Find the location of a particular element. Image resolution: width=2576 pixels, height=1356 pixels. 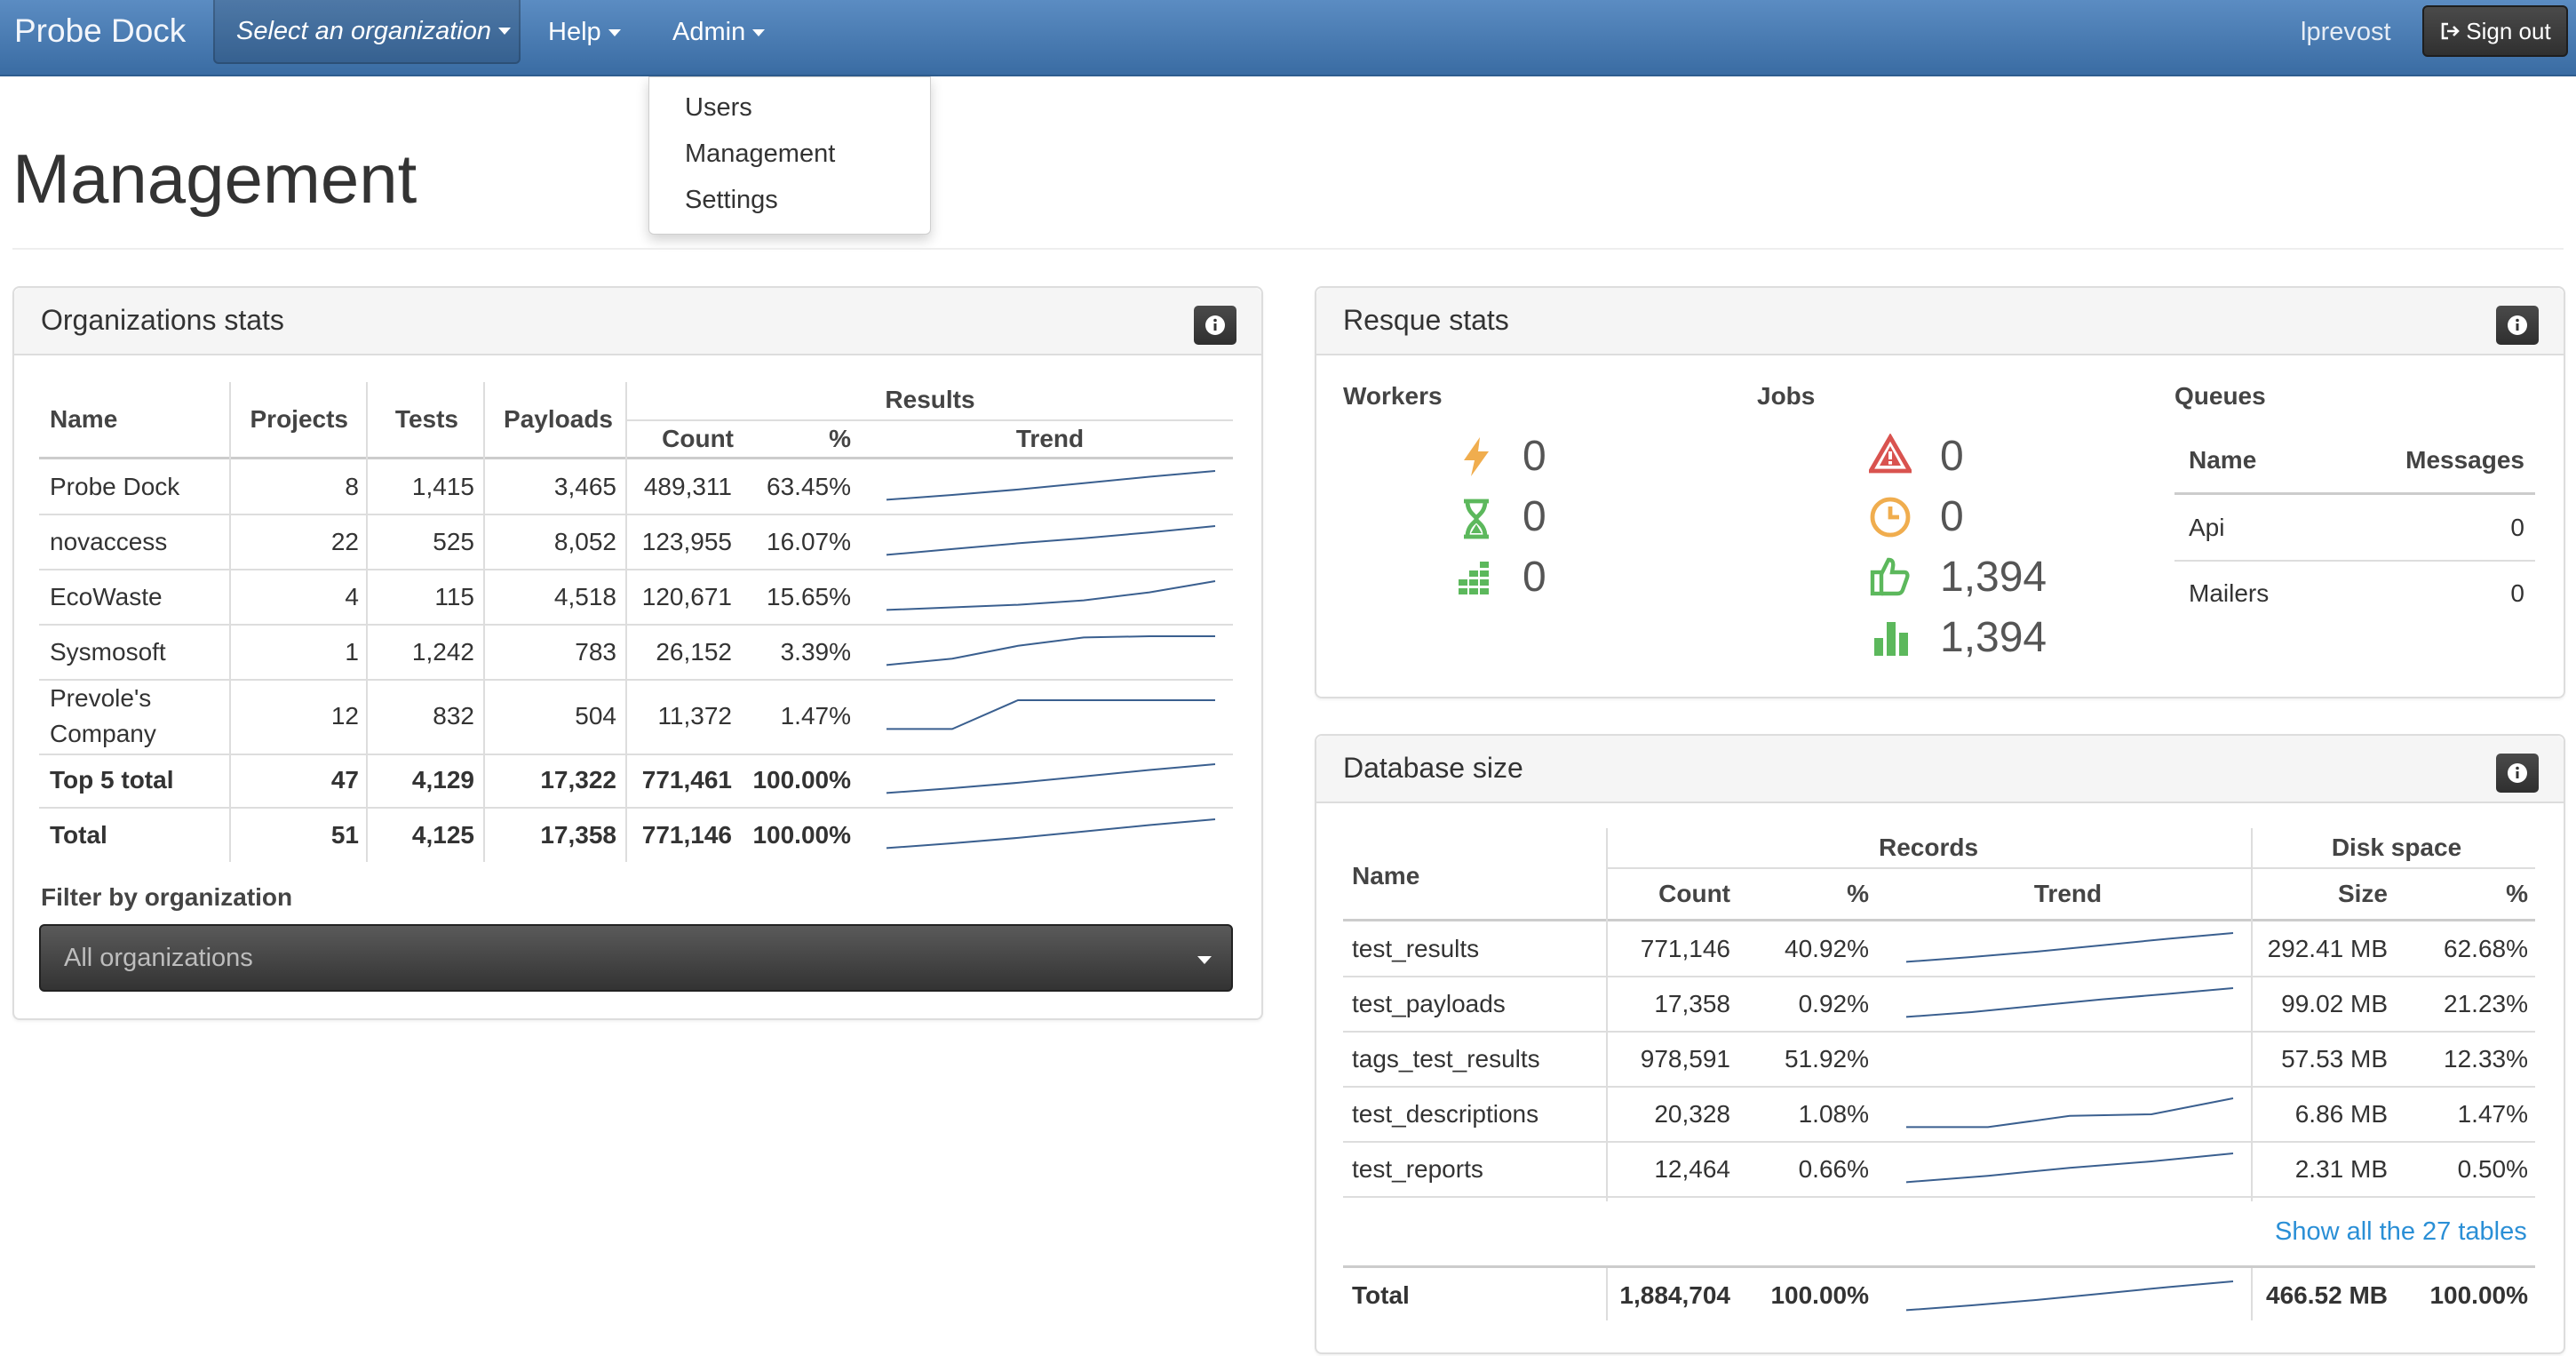

menu-item-settings: Settings is located at coordinates (731, 200).